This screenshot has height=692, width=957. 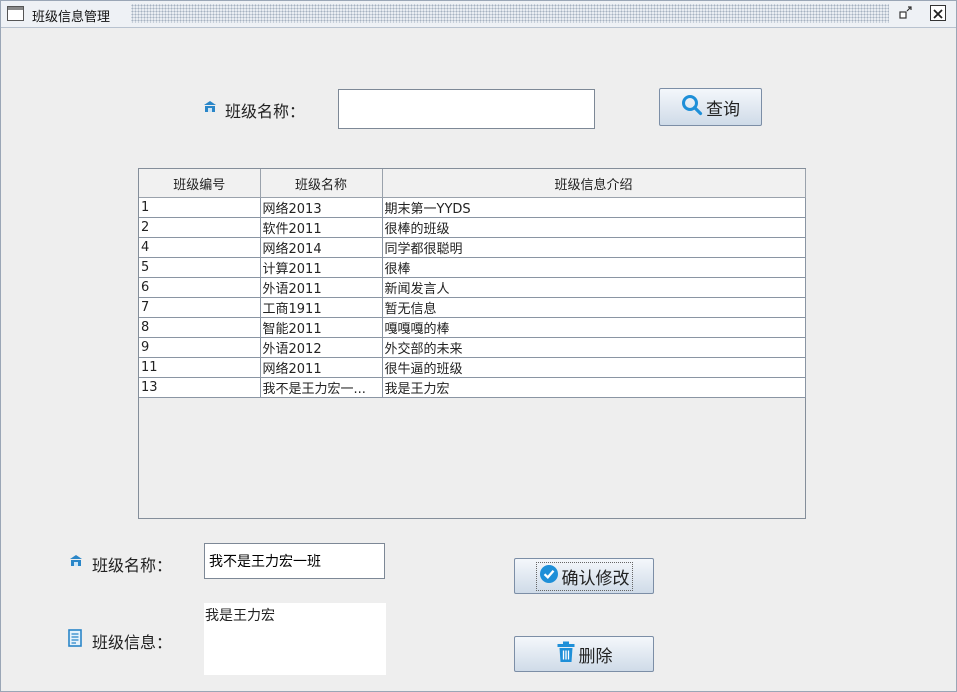 I want to click on cell-id: 2, so click(x=200, y=227).